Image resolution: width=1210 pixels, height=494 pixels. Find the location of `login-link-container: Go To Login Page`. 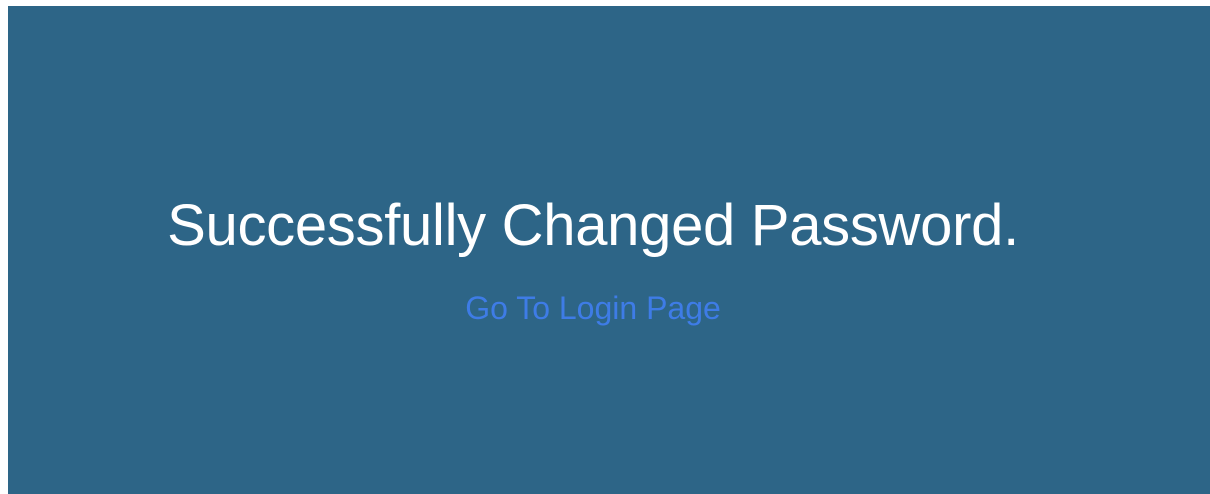

login-link-container: Go To Login Page is located at coordinates (593, 308).